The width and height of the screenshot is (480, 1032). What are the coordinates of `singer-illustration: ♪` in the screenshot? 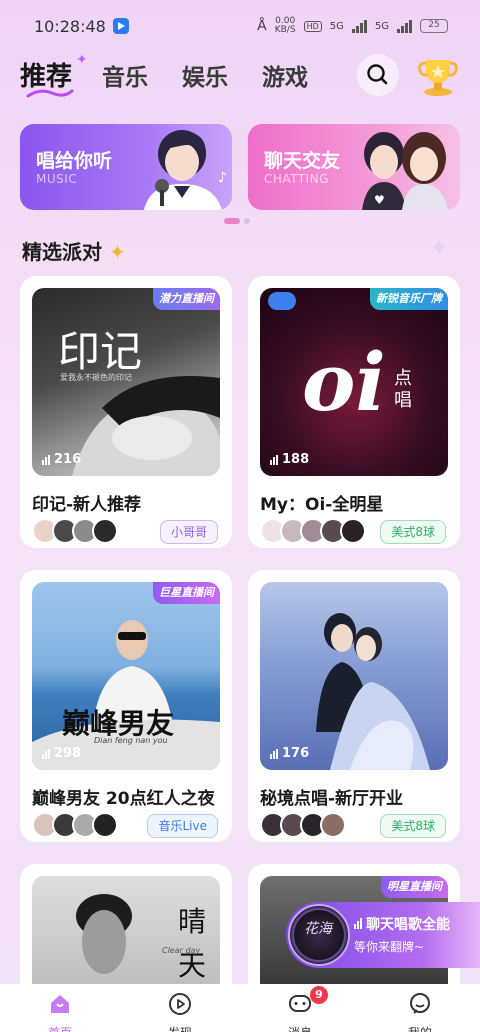 It's located at (185, 170).